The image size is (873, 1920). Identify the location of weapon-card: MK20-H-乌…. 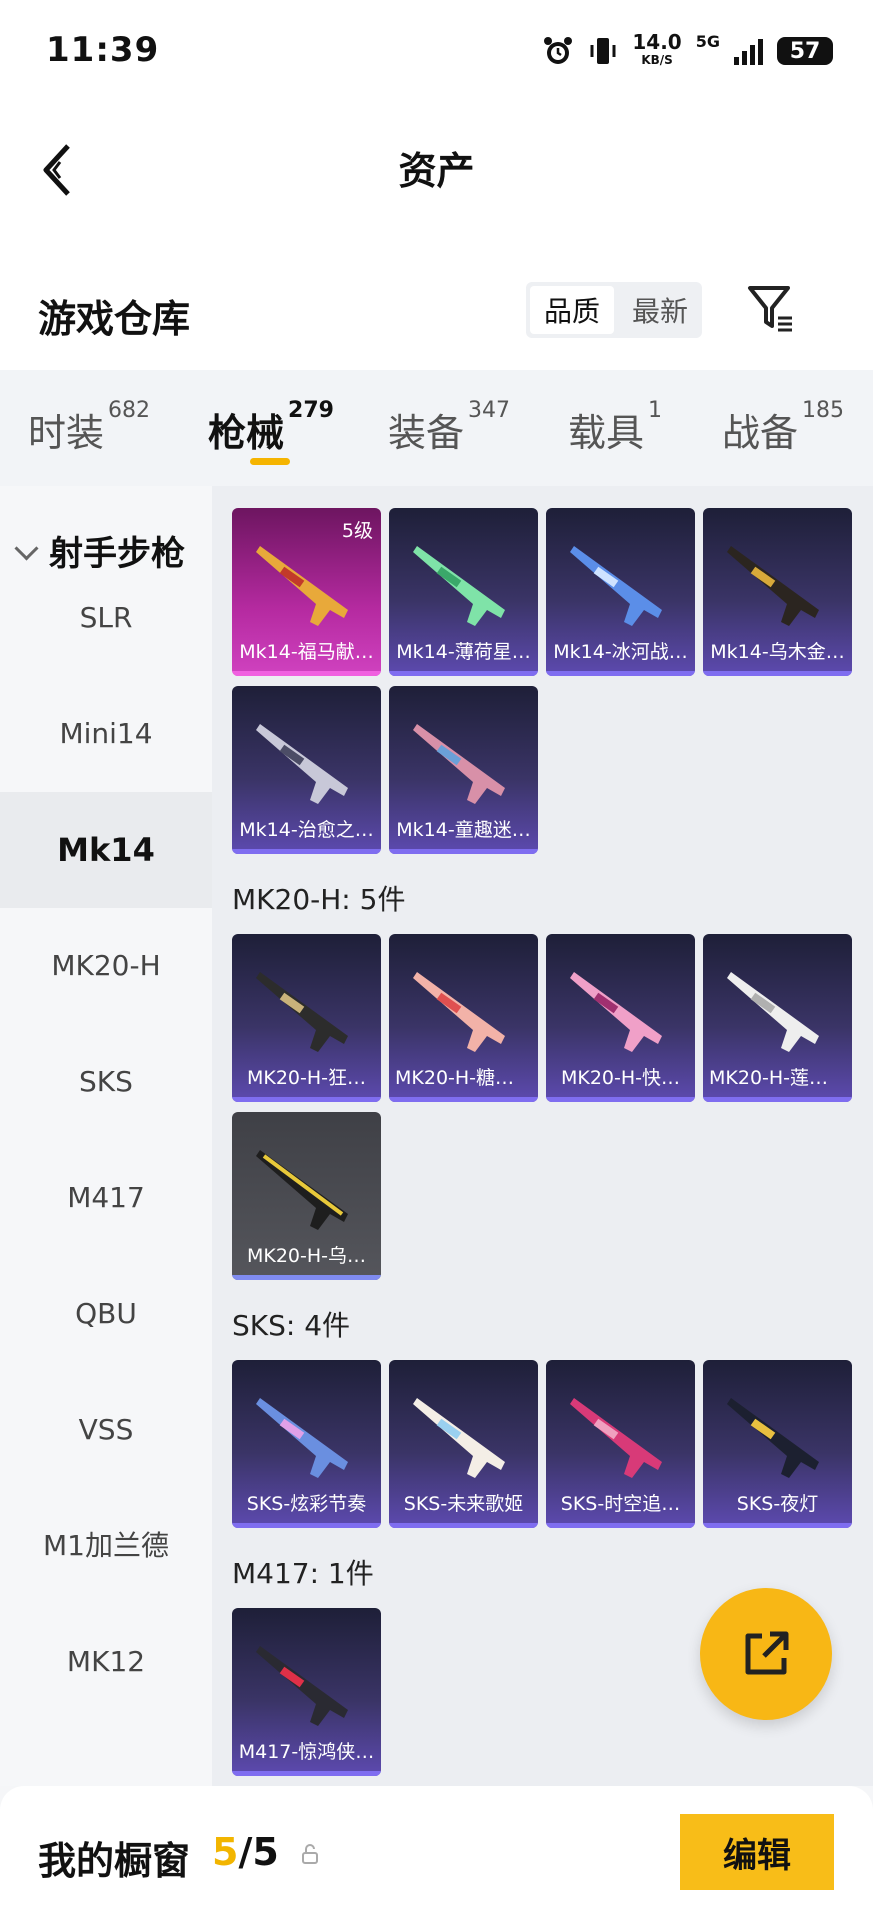
(306, 1196).